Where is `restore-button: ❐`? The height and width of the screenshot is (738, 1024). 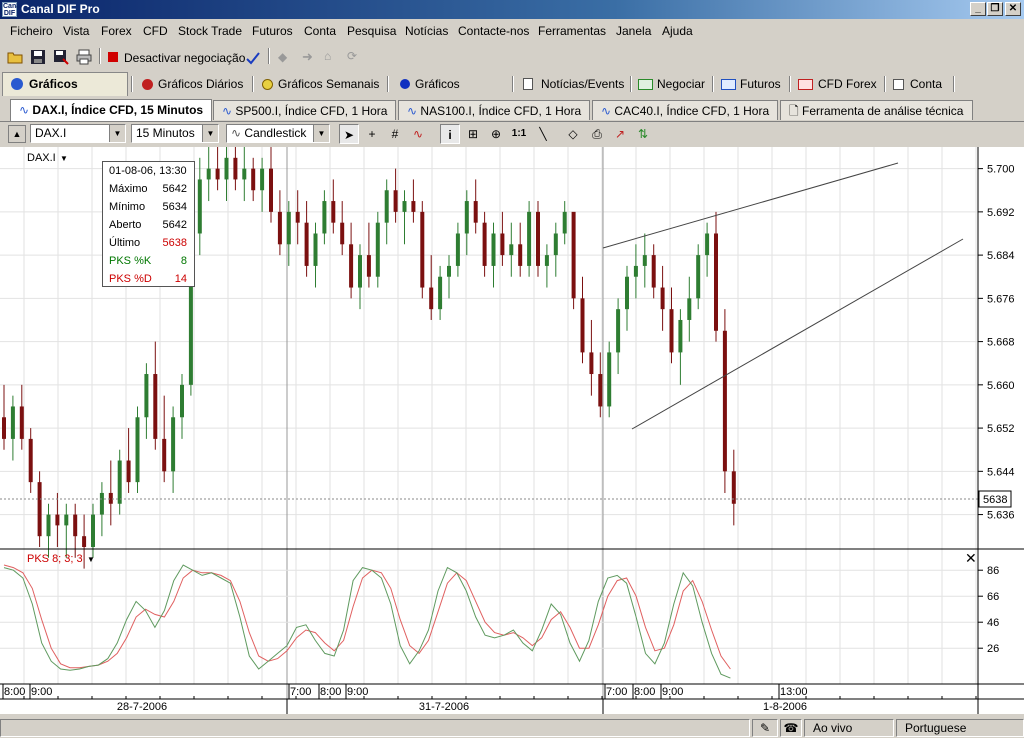 restore-button: ❐ is located at coordinates (995, 9).